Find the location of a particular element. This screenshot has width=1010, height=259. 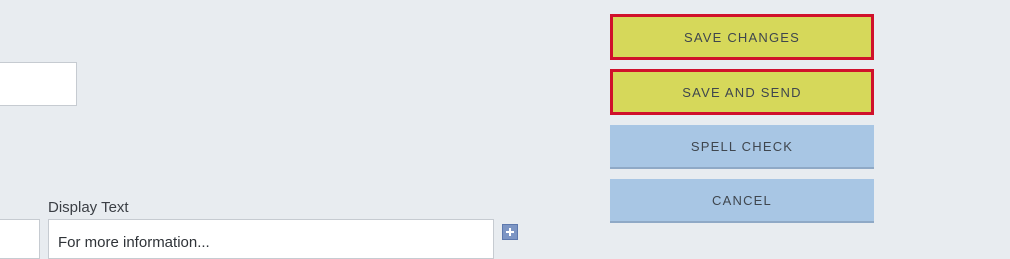

cancel-button: CANCEL is located at coordinates (742, 201).